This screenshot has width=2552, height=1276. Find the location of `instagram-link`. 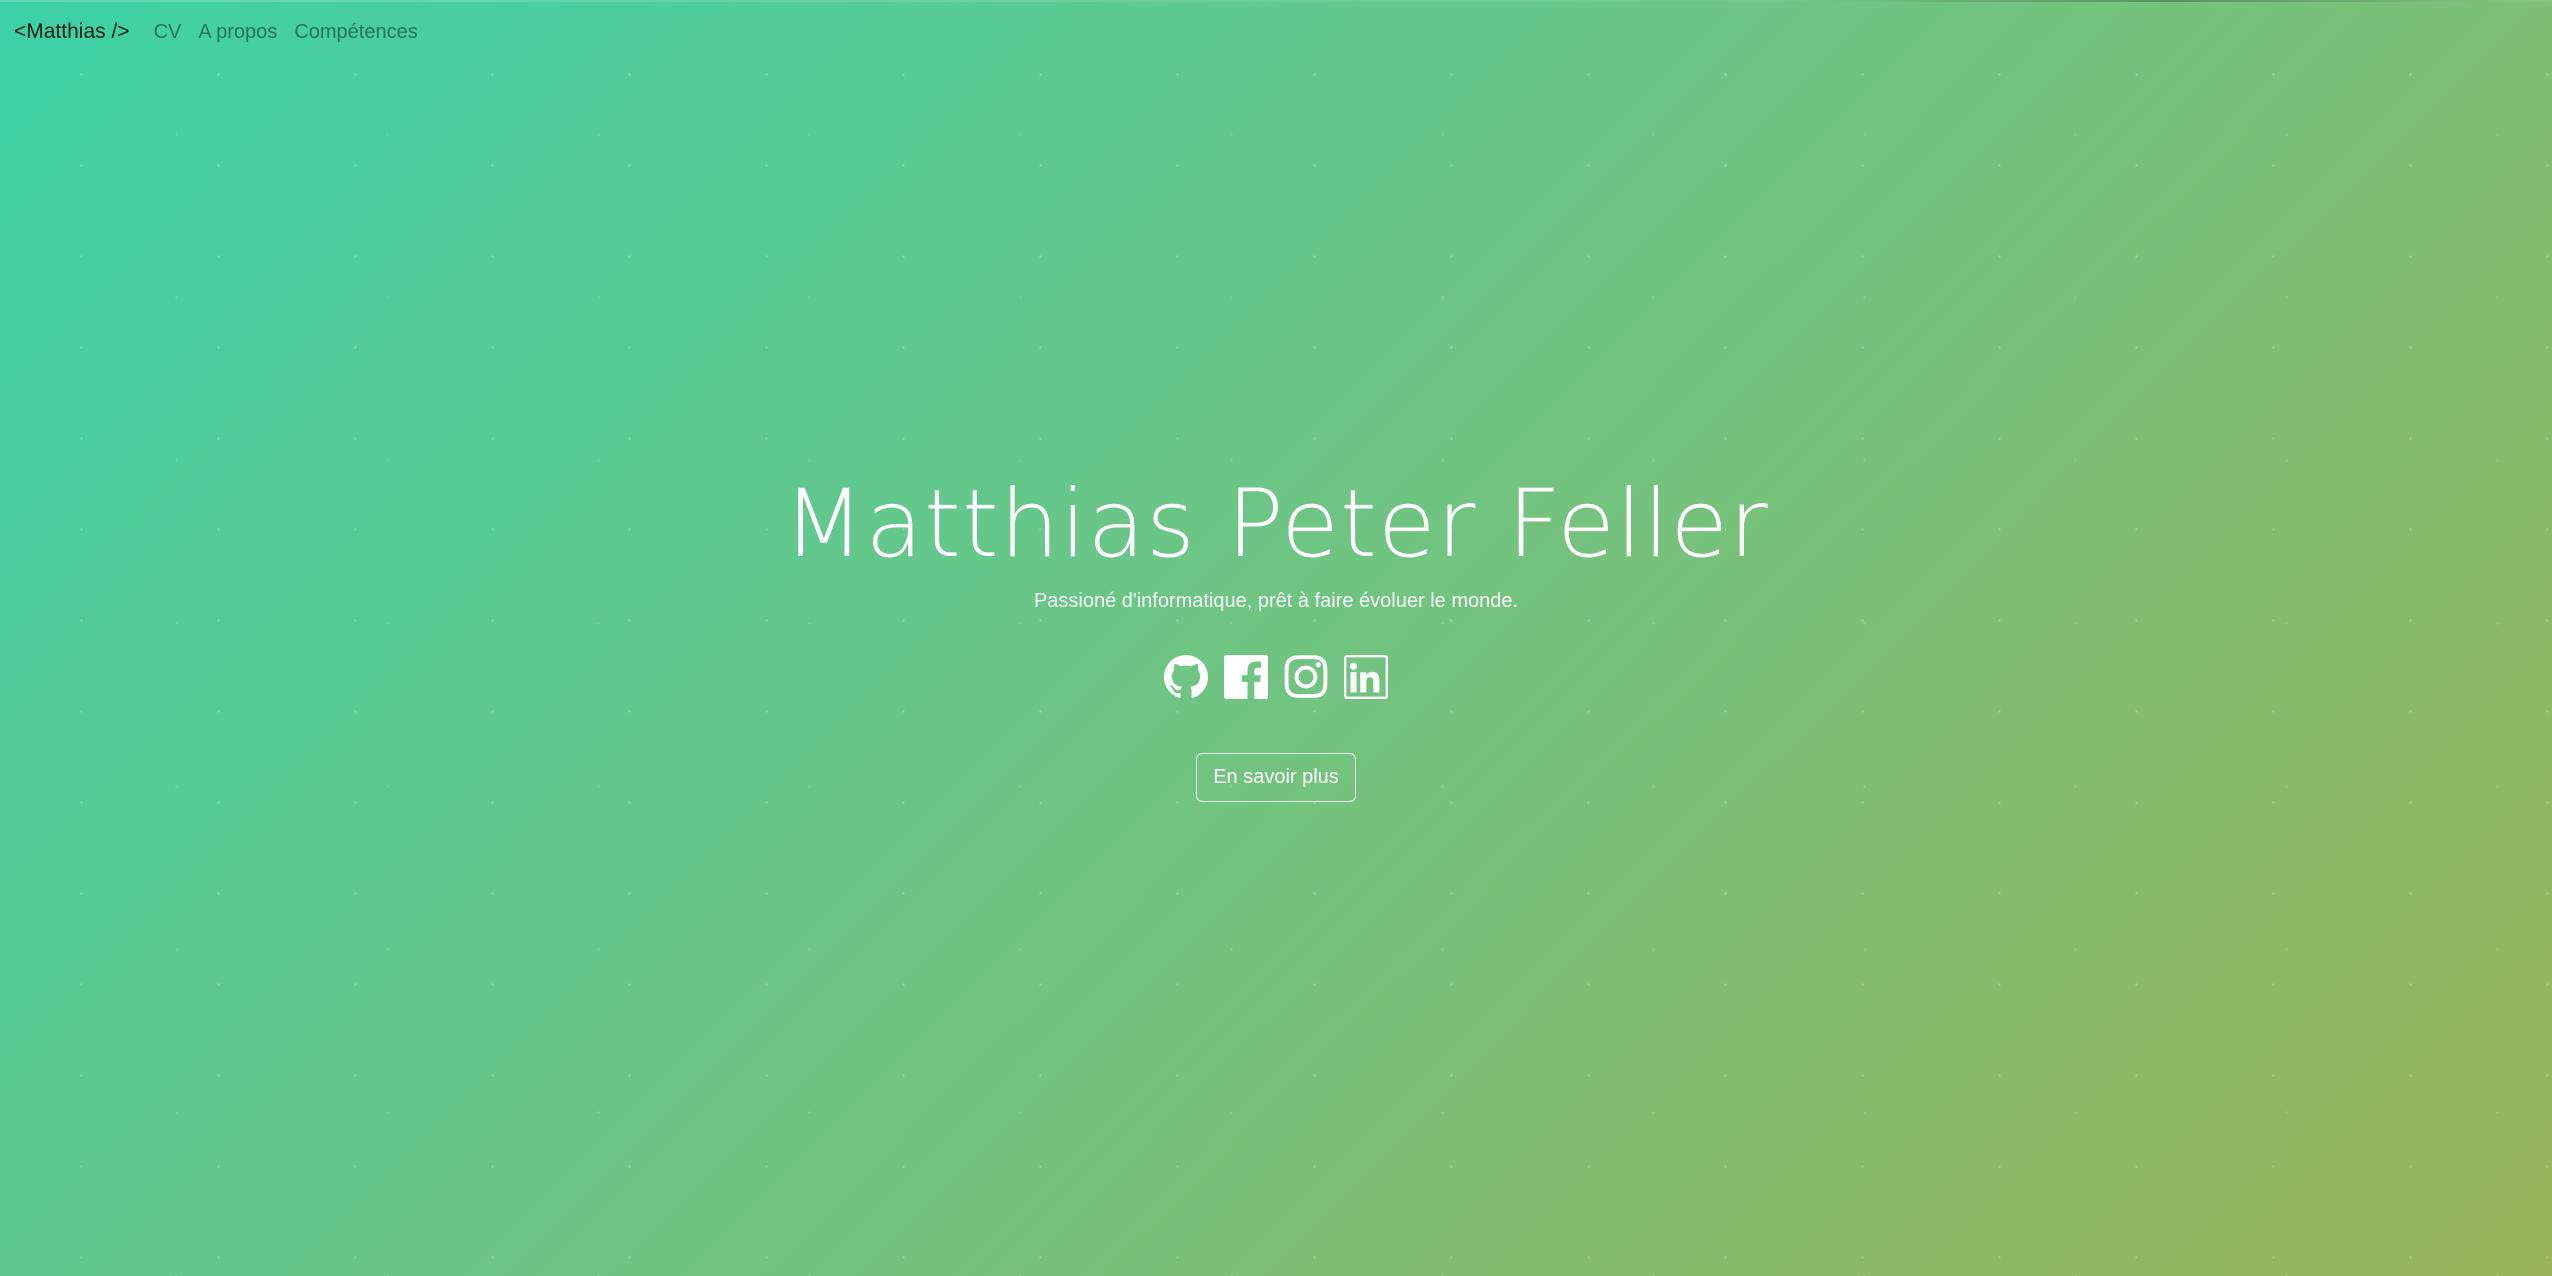

instagram-link is located at coordinates (1306, 677).